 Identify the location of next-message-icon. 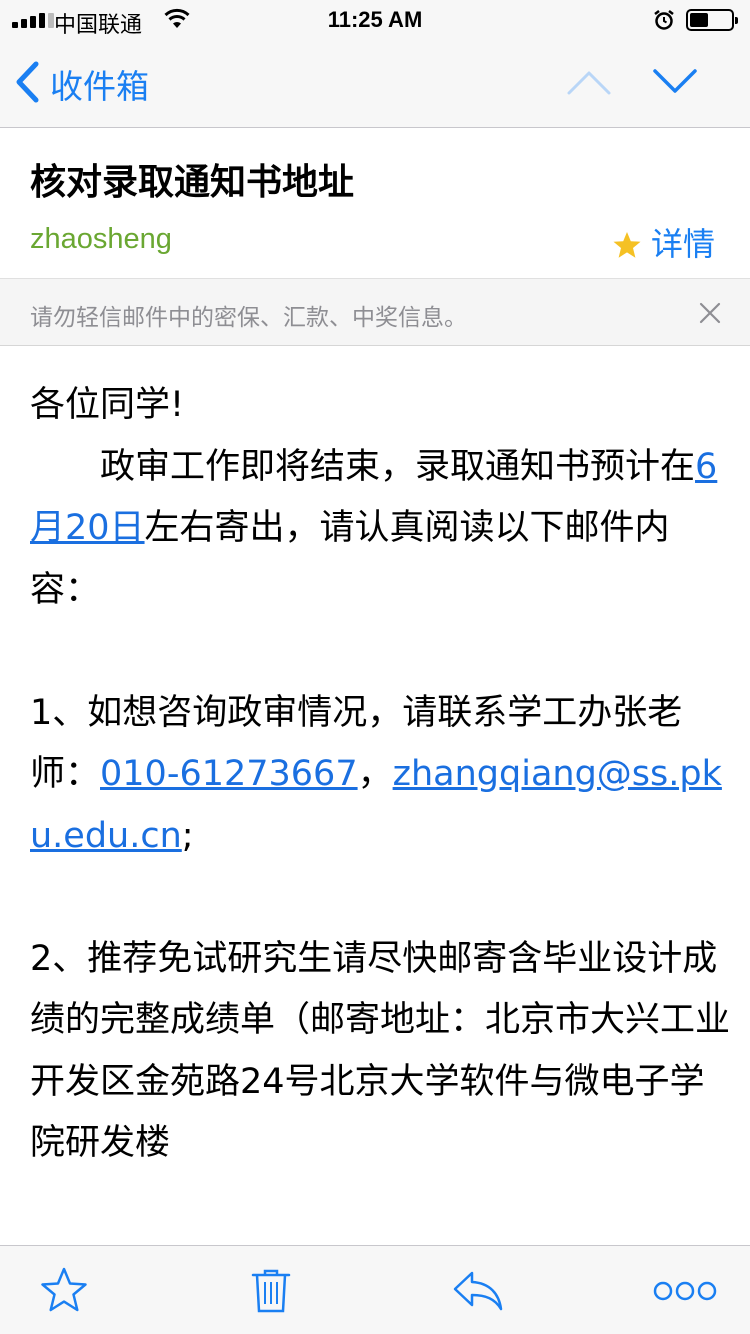
(675, 84).